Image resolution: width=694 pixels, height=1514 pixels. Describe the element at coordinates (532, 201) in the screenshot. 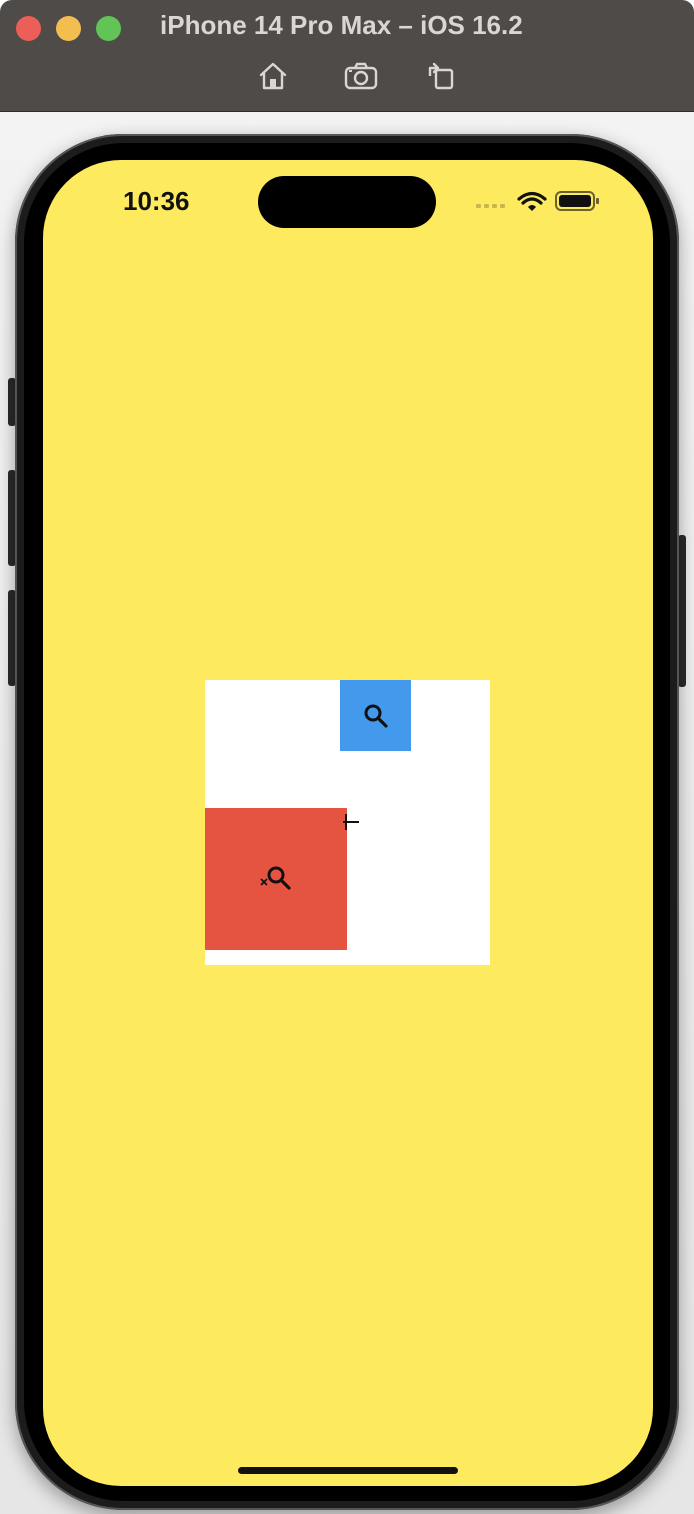

I see `wifi-icon` at that location.